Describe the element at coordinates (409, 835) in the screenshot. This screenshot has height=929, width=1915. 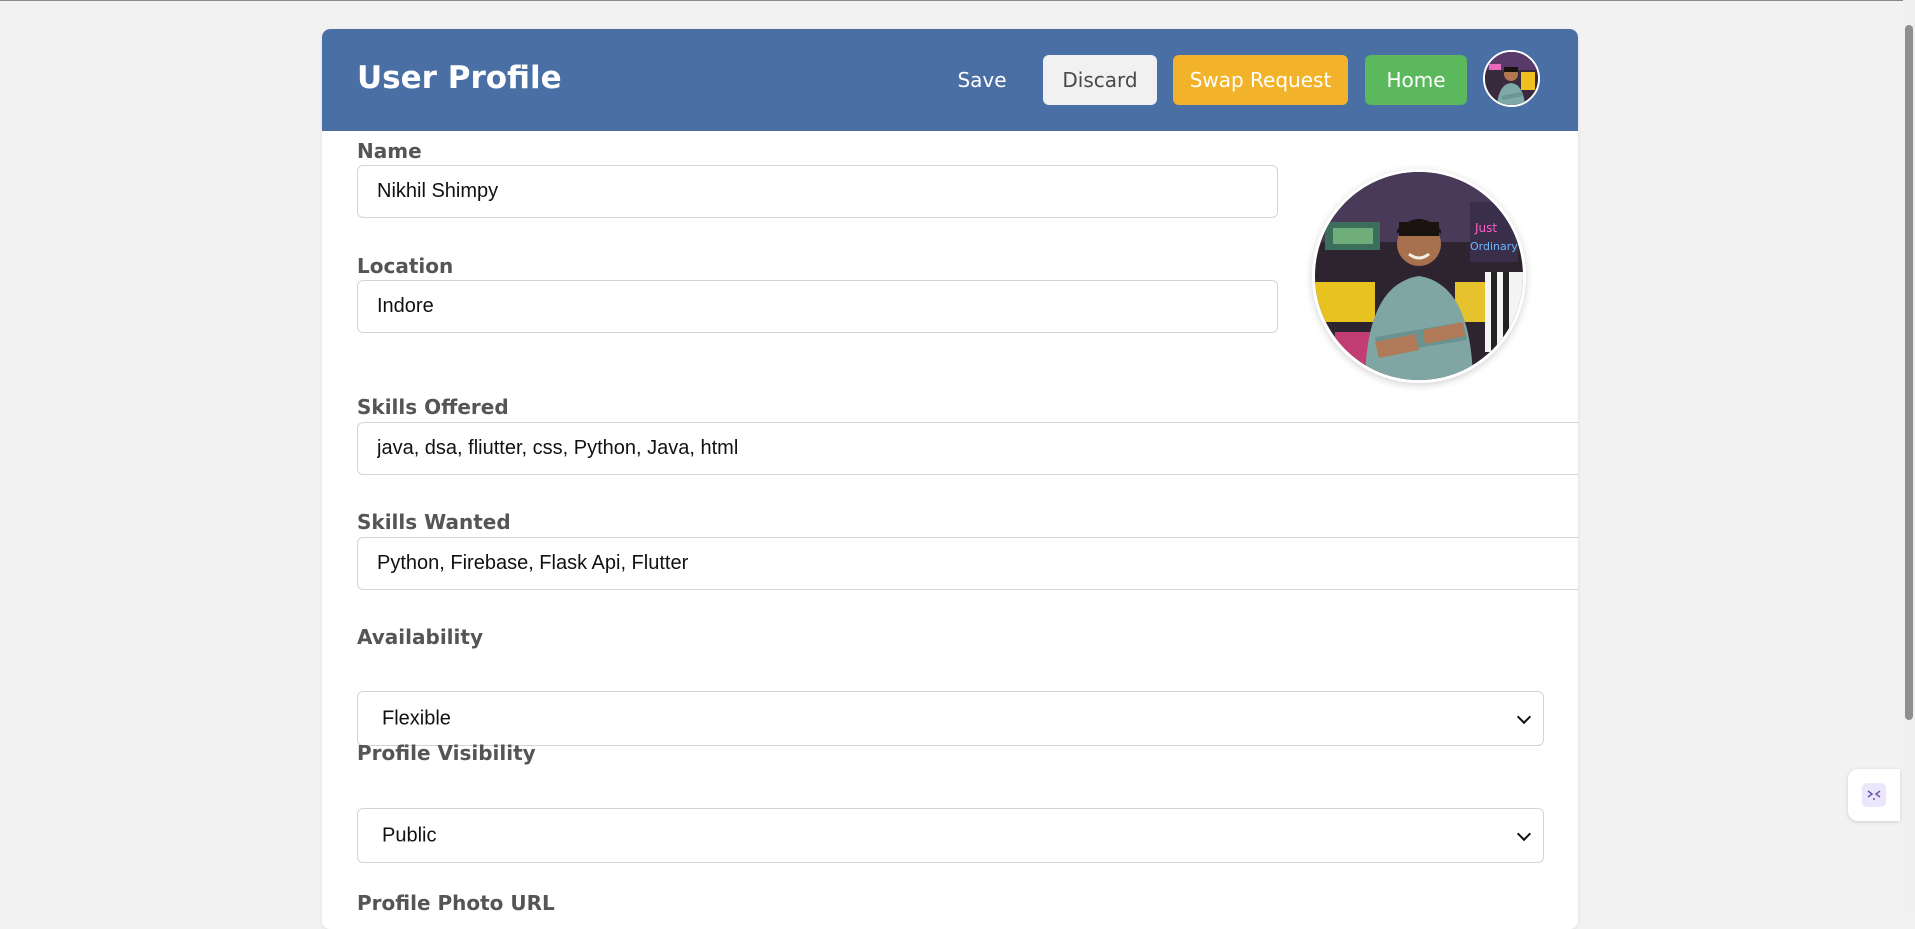
I see `profile-visibility-value: Public` at that location.